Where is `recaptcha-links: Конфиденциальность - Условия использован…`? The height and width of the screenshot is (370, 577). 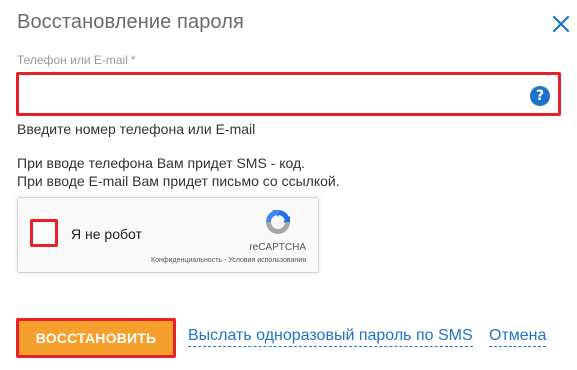
recaptcha-links: Конфиденциальность - Условия использован… is located at coordinates (228, 260).